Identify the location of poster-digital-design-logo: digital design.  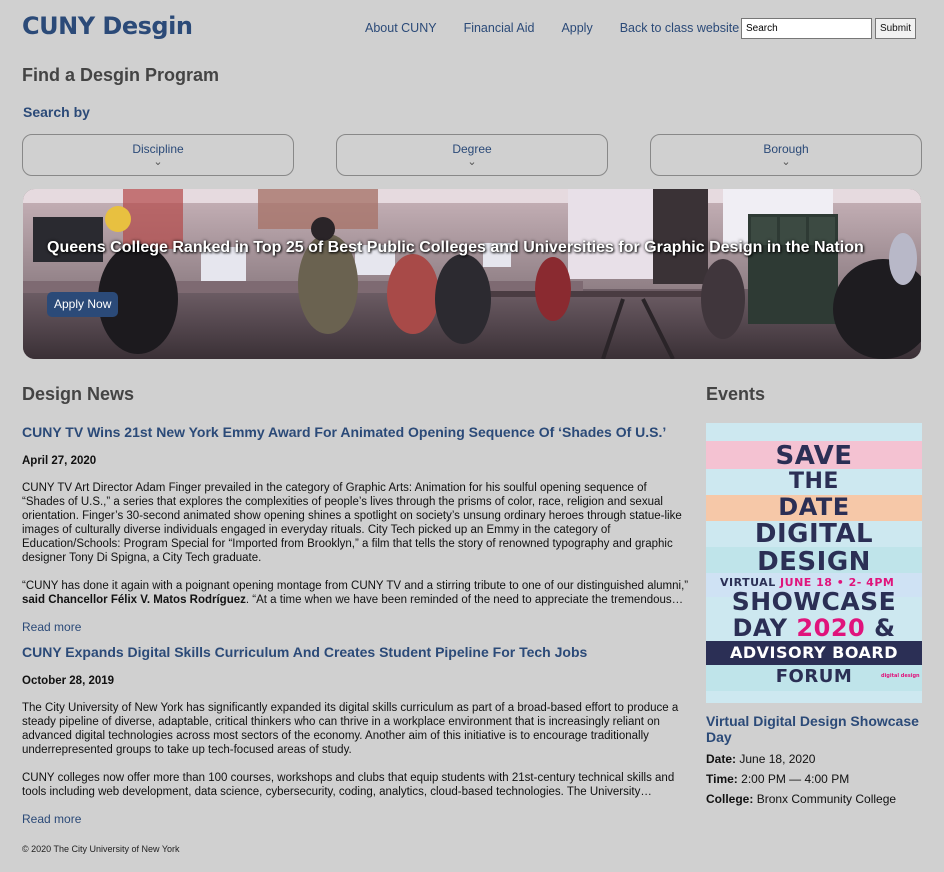
(900, 676).